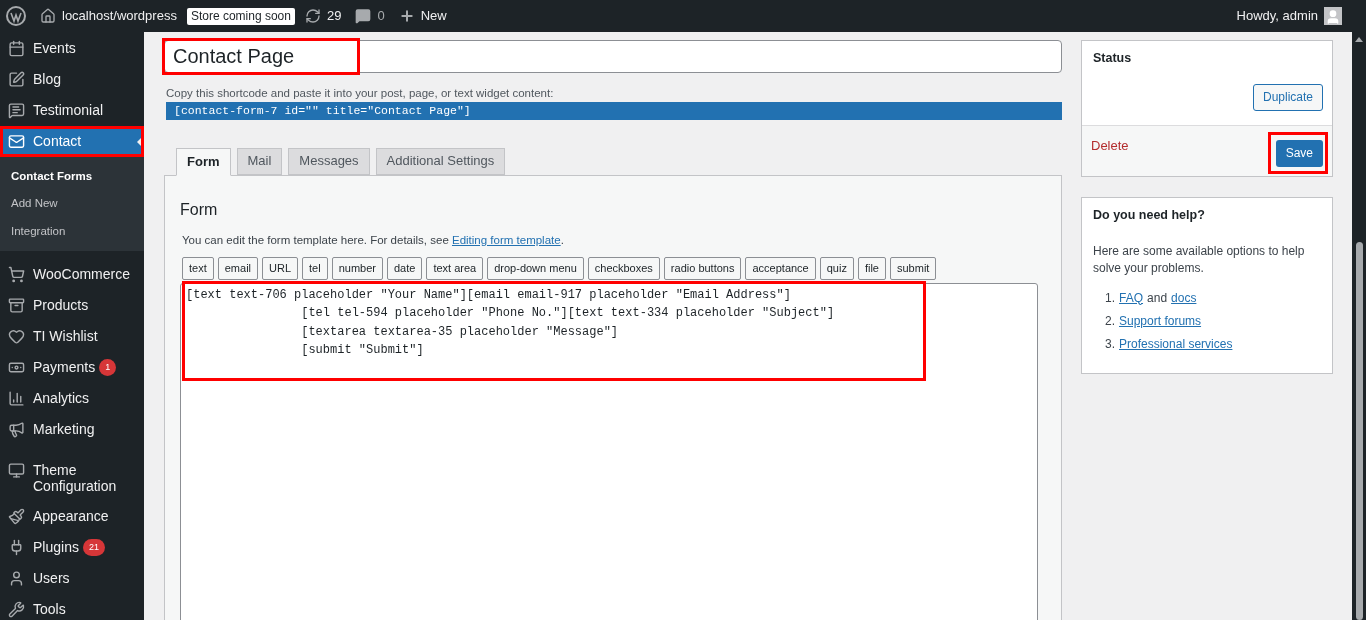 Image resolution: width=1366 pixels, height=620 pixels. I want to click on sidebar-item: Marketing, so click(72, 429).